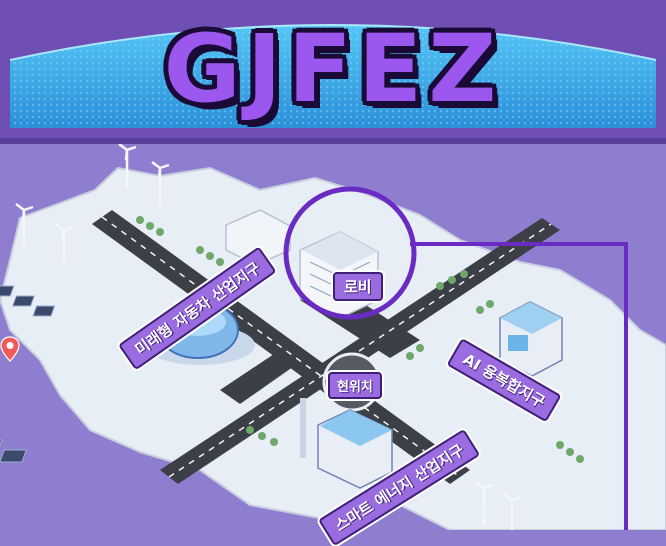 The height and width of the screenshot is (546, 666). What do you see at coordinates (355, 385) in the screenshot?
I see `current-location-label: 현위치` at bounding box center [355, 385].